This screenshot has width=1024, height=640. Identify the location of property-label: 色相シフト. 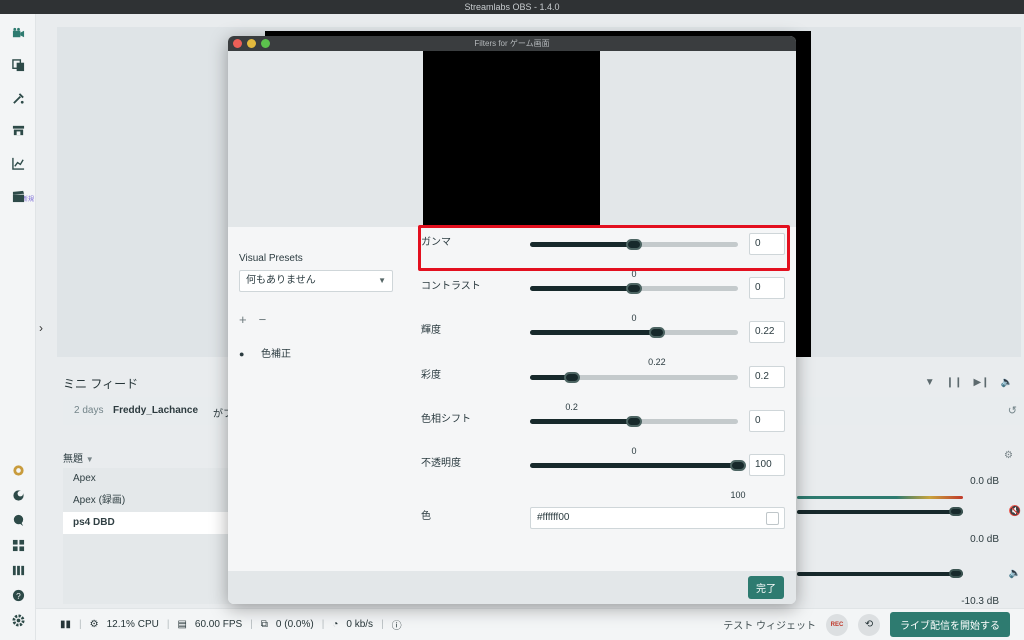
(446, 419).